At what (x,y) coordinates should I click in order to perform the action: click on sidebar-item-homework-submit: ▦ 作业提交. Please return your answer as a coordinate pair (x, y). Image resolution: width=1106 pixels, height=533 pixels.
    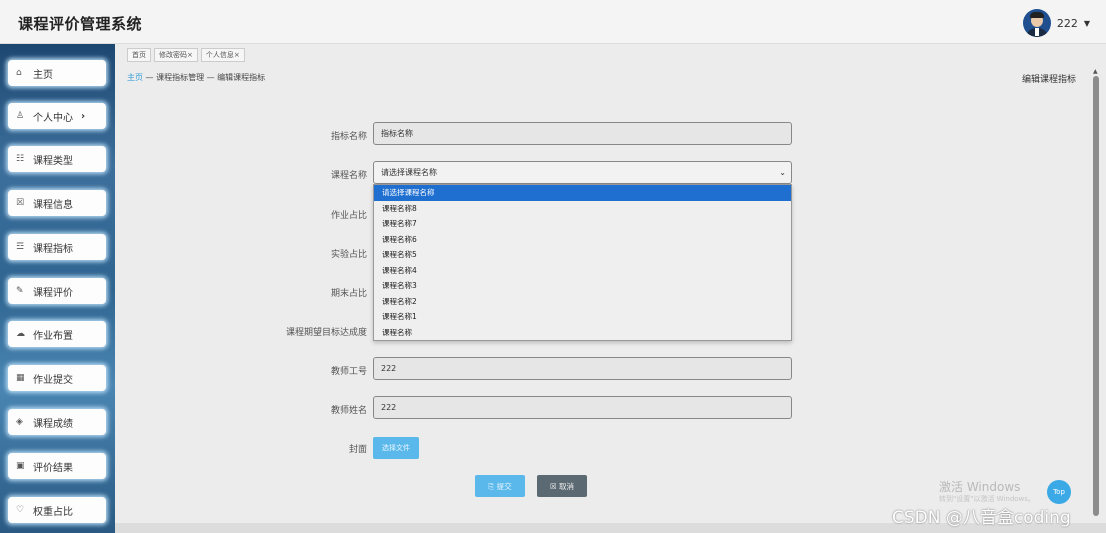
    Looking at the image, I should click on (57, 378).